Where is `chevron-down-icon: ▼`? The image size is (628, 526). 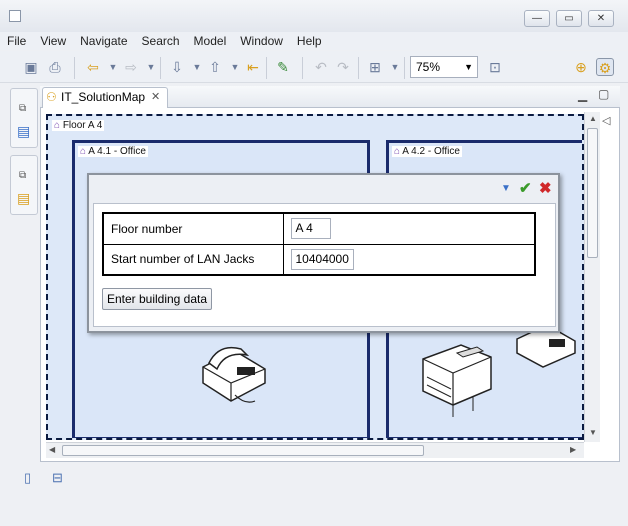 chevron-down-icon: ▼ is located at coordinates (468, 67).